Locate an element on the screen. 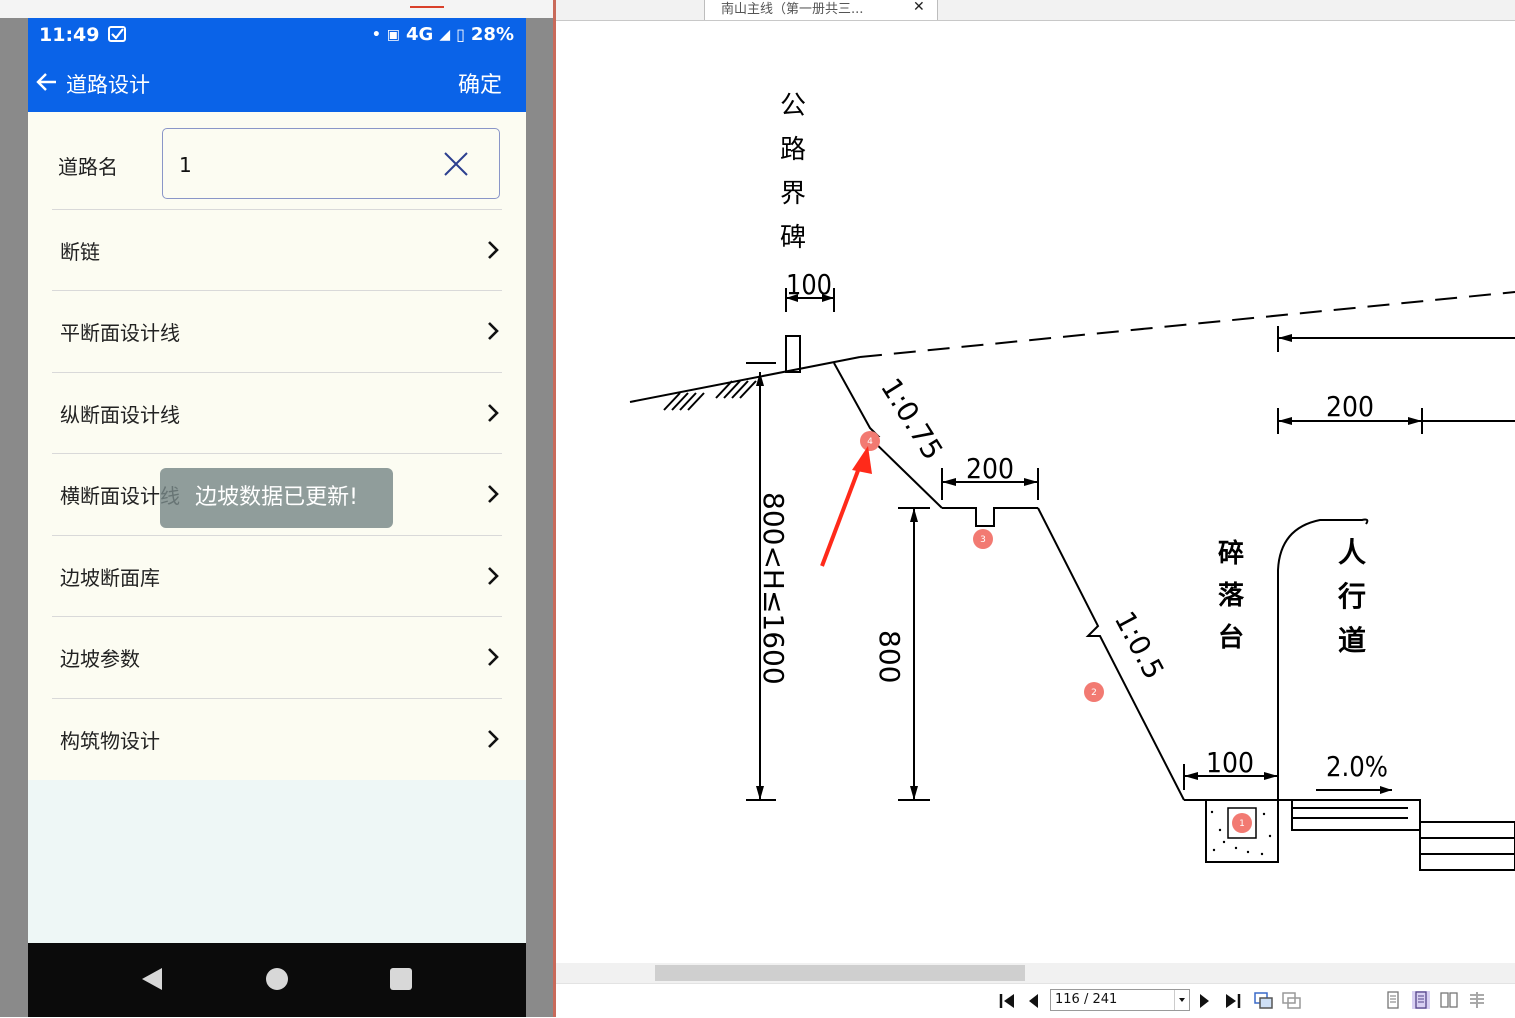 The width and height of the screenshot is (1515, 1018). page-title: 道路设计 is located at coordinates (108, 85).